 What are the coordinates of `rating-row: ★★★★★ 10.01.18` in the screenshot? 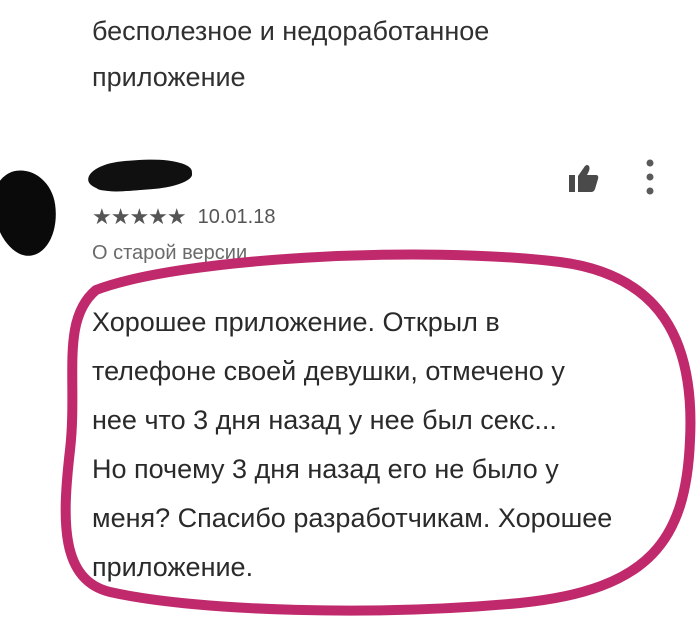 It's located at (183, 217).